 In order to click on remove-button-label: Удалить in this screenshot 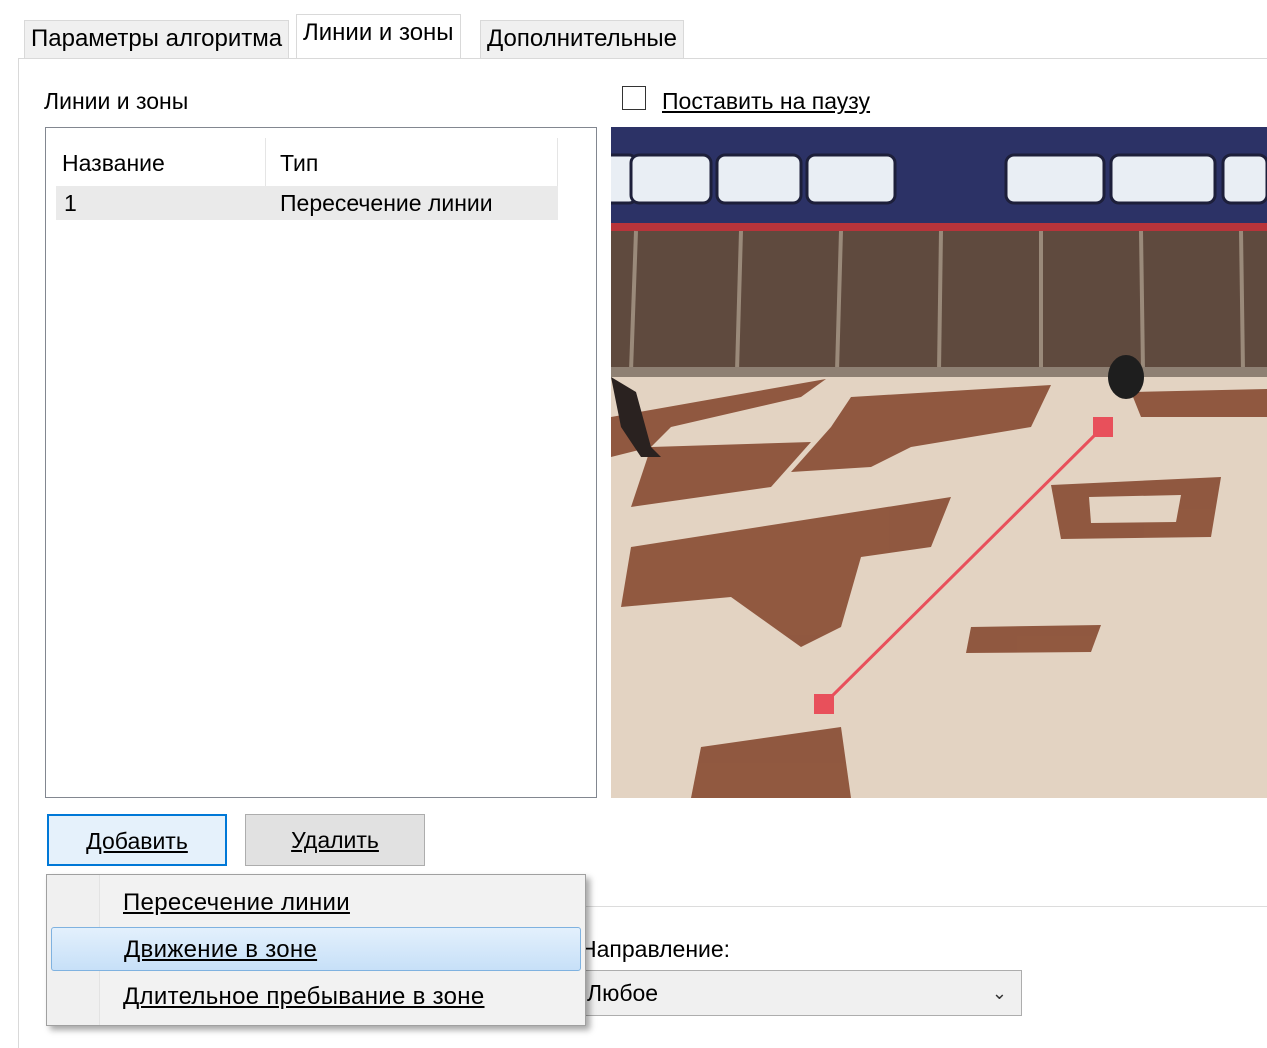, I will do `click(335, 840)`.